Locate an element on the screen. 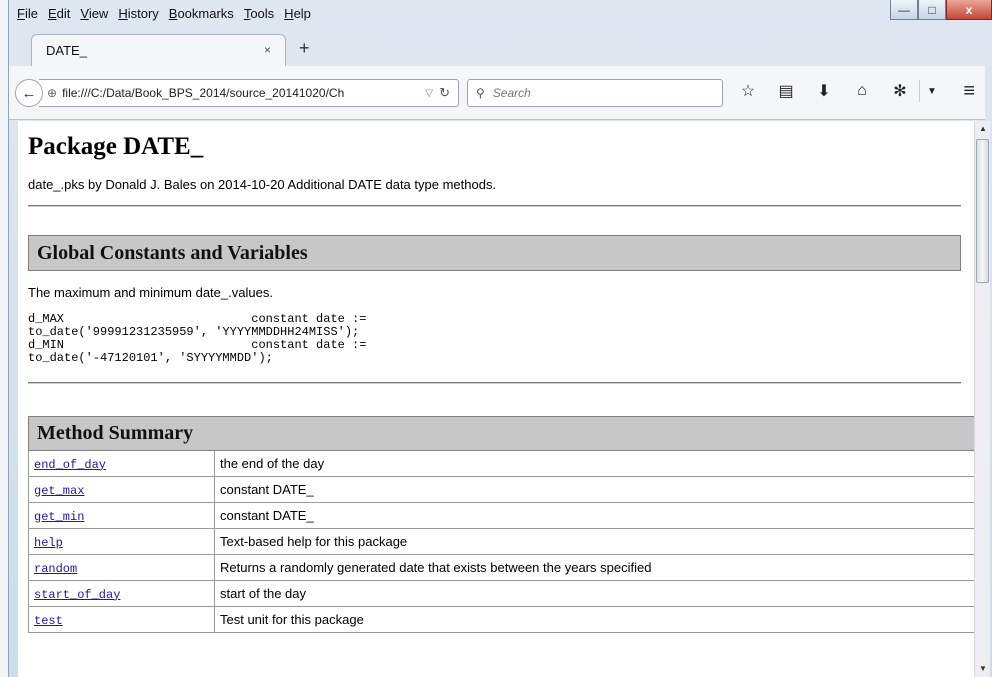 The image size is (992, 677). chevron-down-icon: ▼ is located at coordinates (932, 91).